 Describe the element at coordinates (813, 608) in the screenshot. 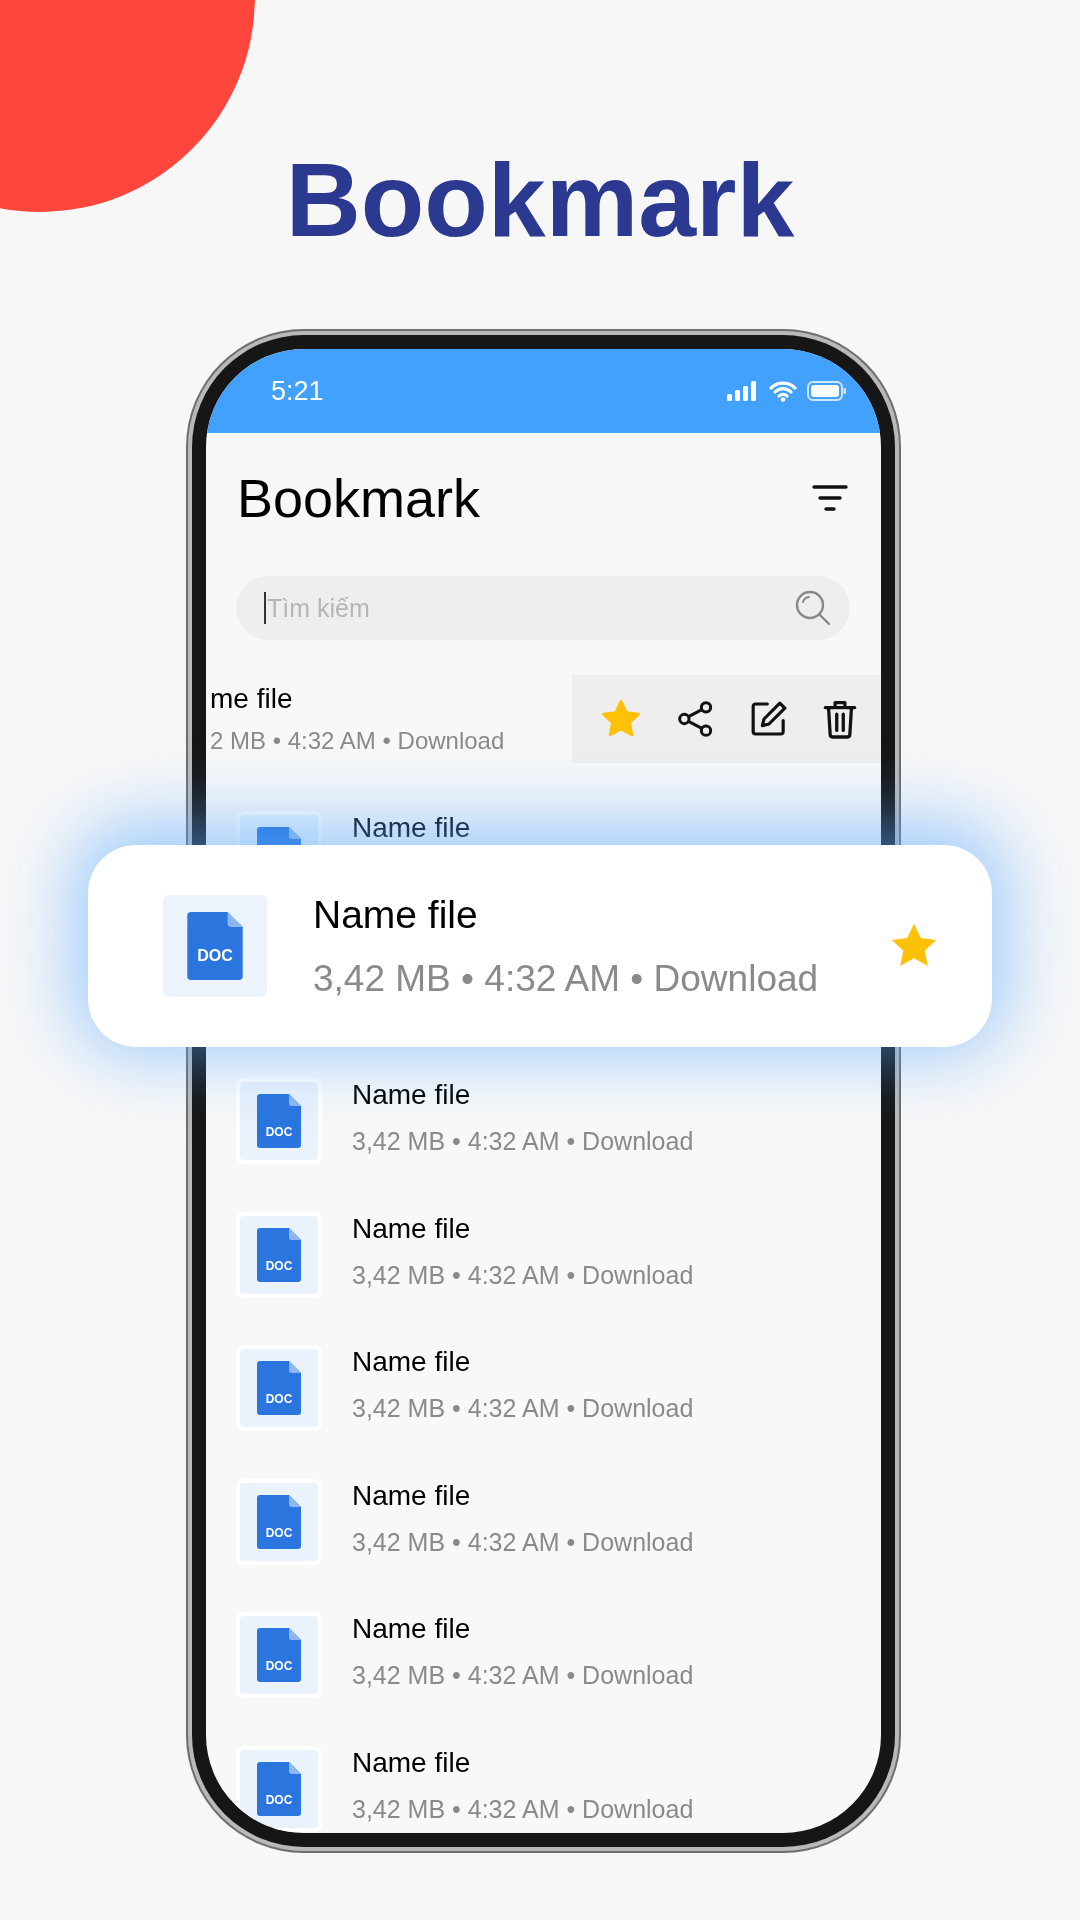

I see `search-icon` at that location.